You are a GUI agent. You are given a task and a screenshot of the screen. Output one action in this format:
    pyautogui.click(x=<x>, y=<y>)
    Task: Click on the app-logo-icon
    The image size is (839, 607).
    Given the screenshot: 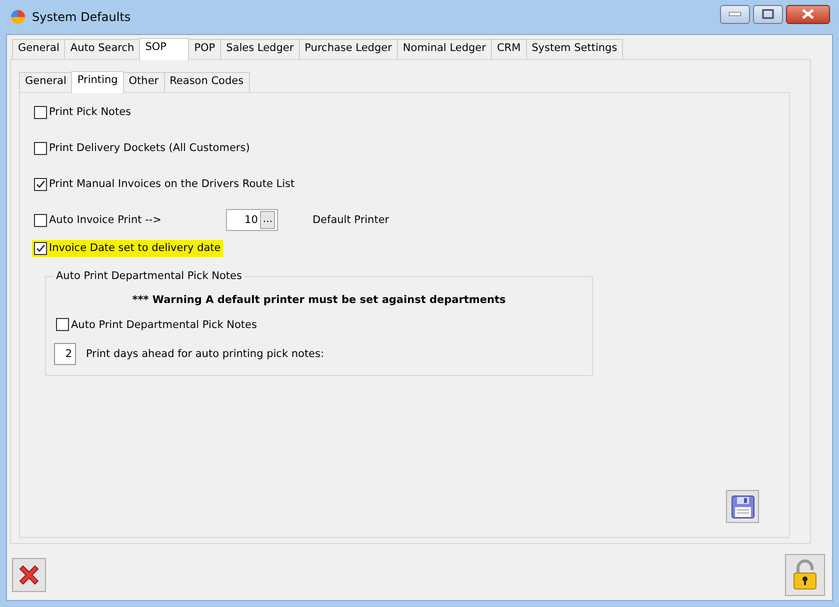 What is the action you would take?
    pyautogui.click(x=18, y=17)
    